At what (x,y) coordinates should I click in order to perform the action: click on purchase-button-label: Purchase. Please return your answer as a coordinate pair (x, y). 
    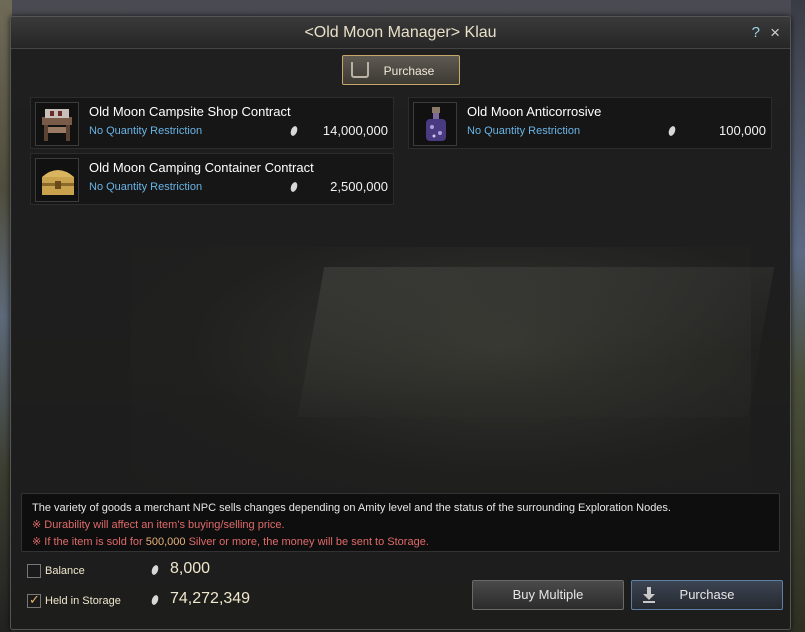
    Looking at the image, I should click on (707, 594).